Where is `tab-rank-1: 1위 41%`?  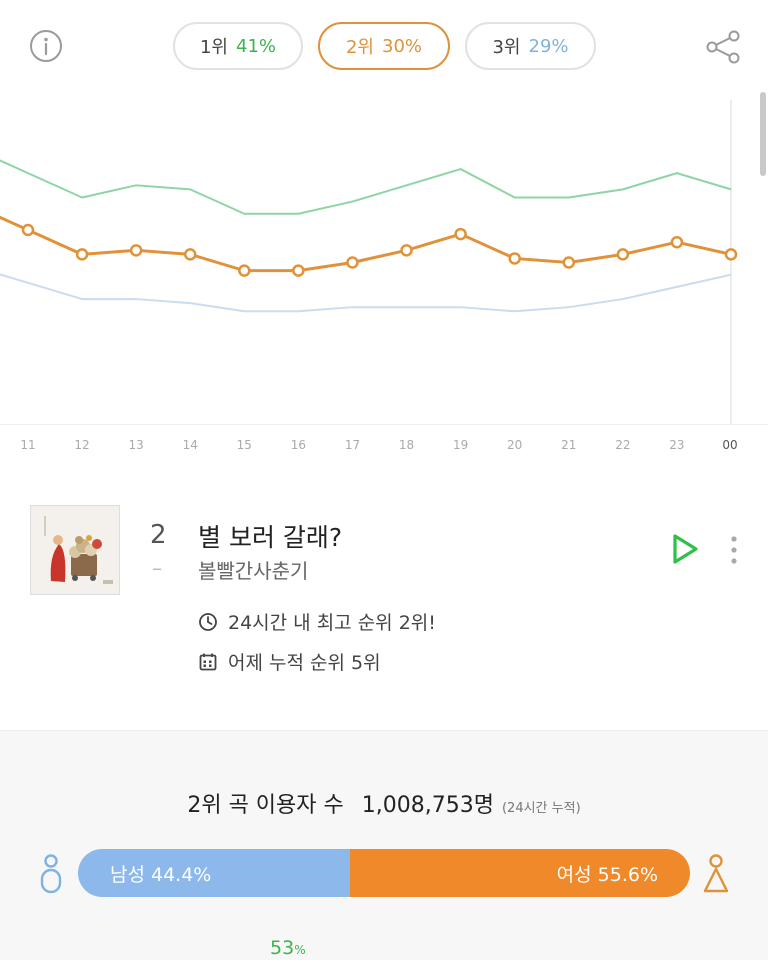
tab-rank-1: 1위 41% is located at coordinates (238, 46).